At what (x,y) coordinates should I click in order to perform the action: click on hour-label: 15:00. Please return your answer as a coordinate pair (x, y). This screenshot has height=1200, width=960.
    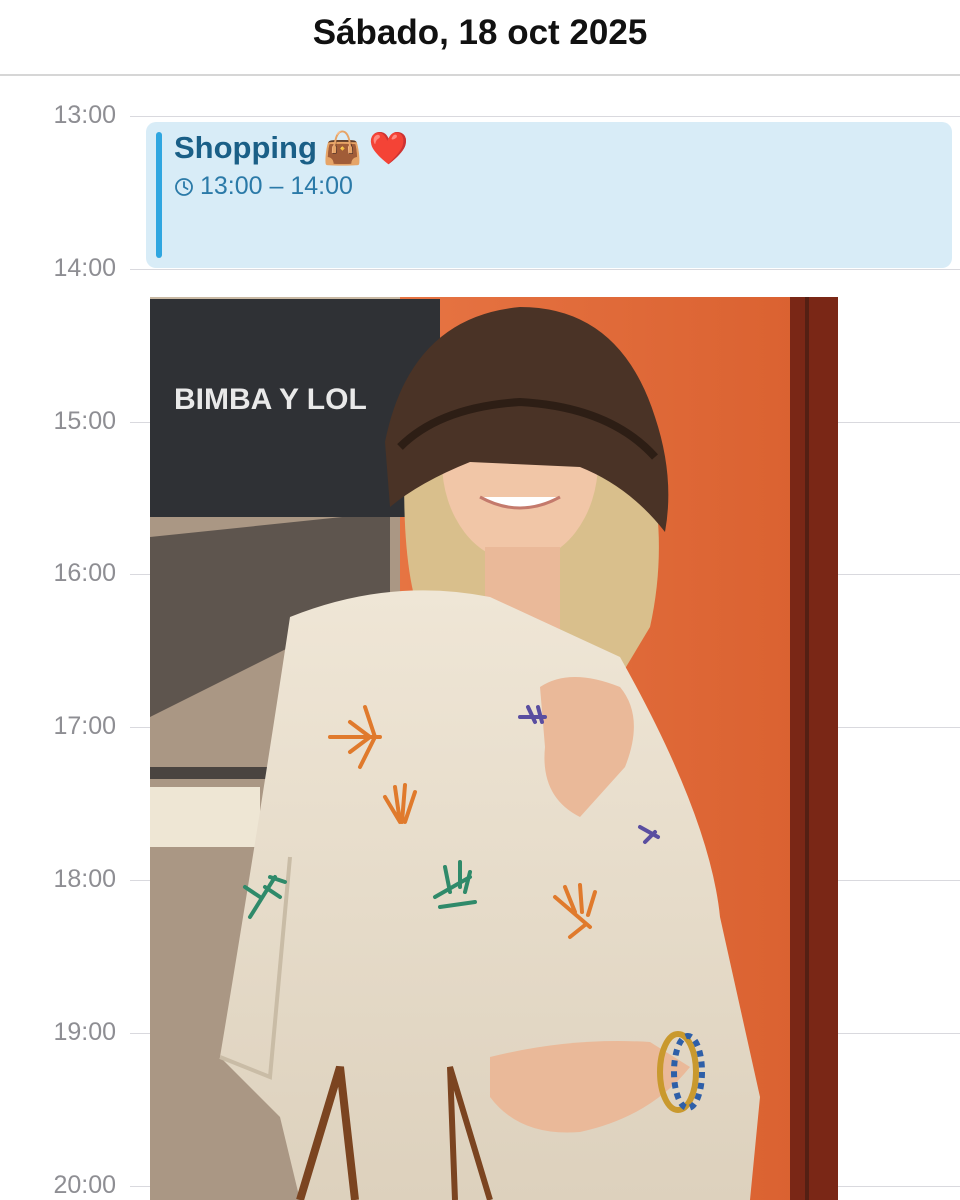
    Looking at the image, I should click on (84, 421).